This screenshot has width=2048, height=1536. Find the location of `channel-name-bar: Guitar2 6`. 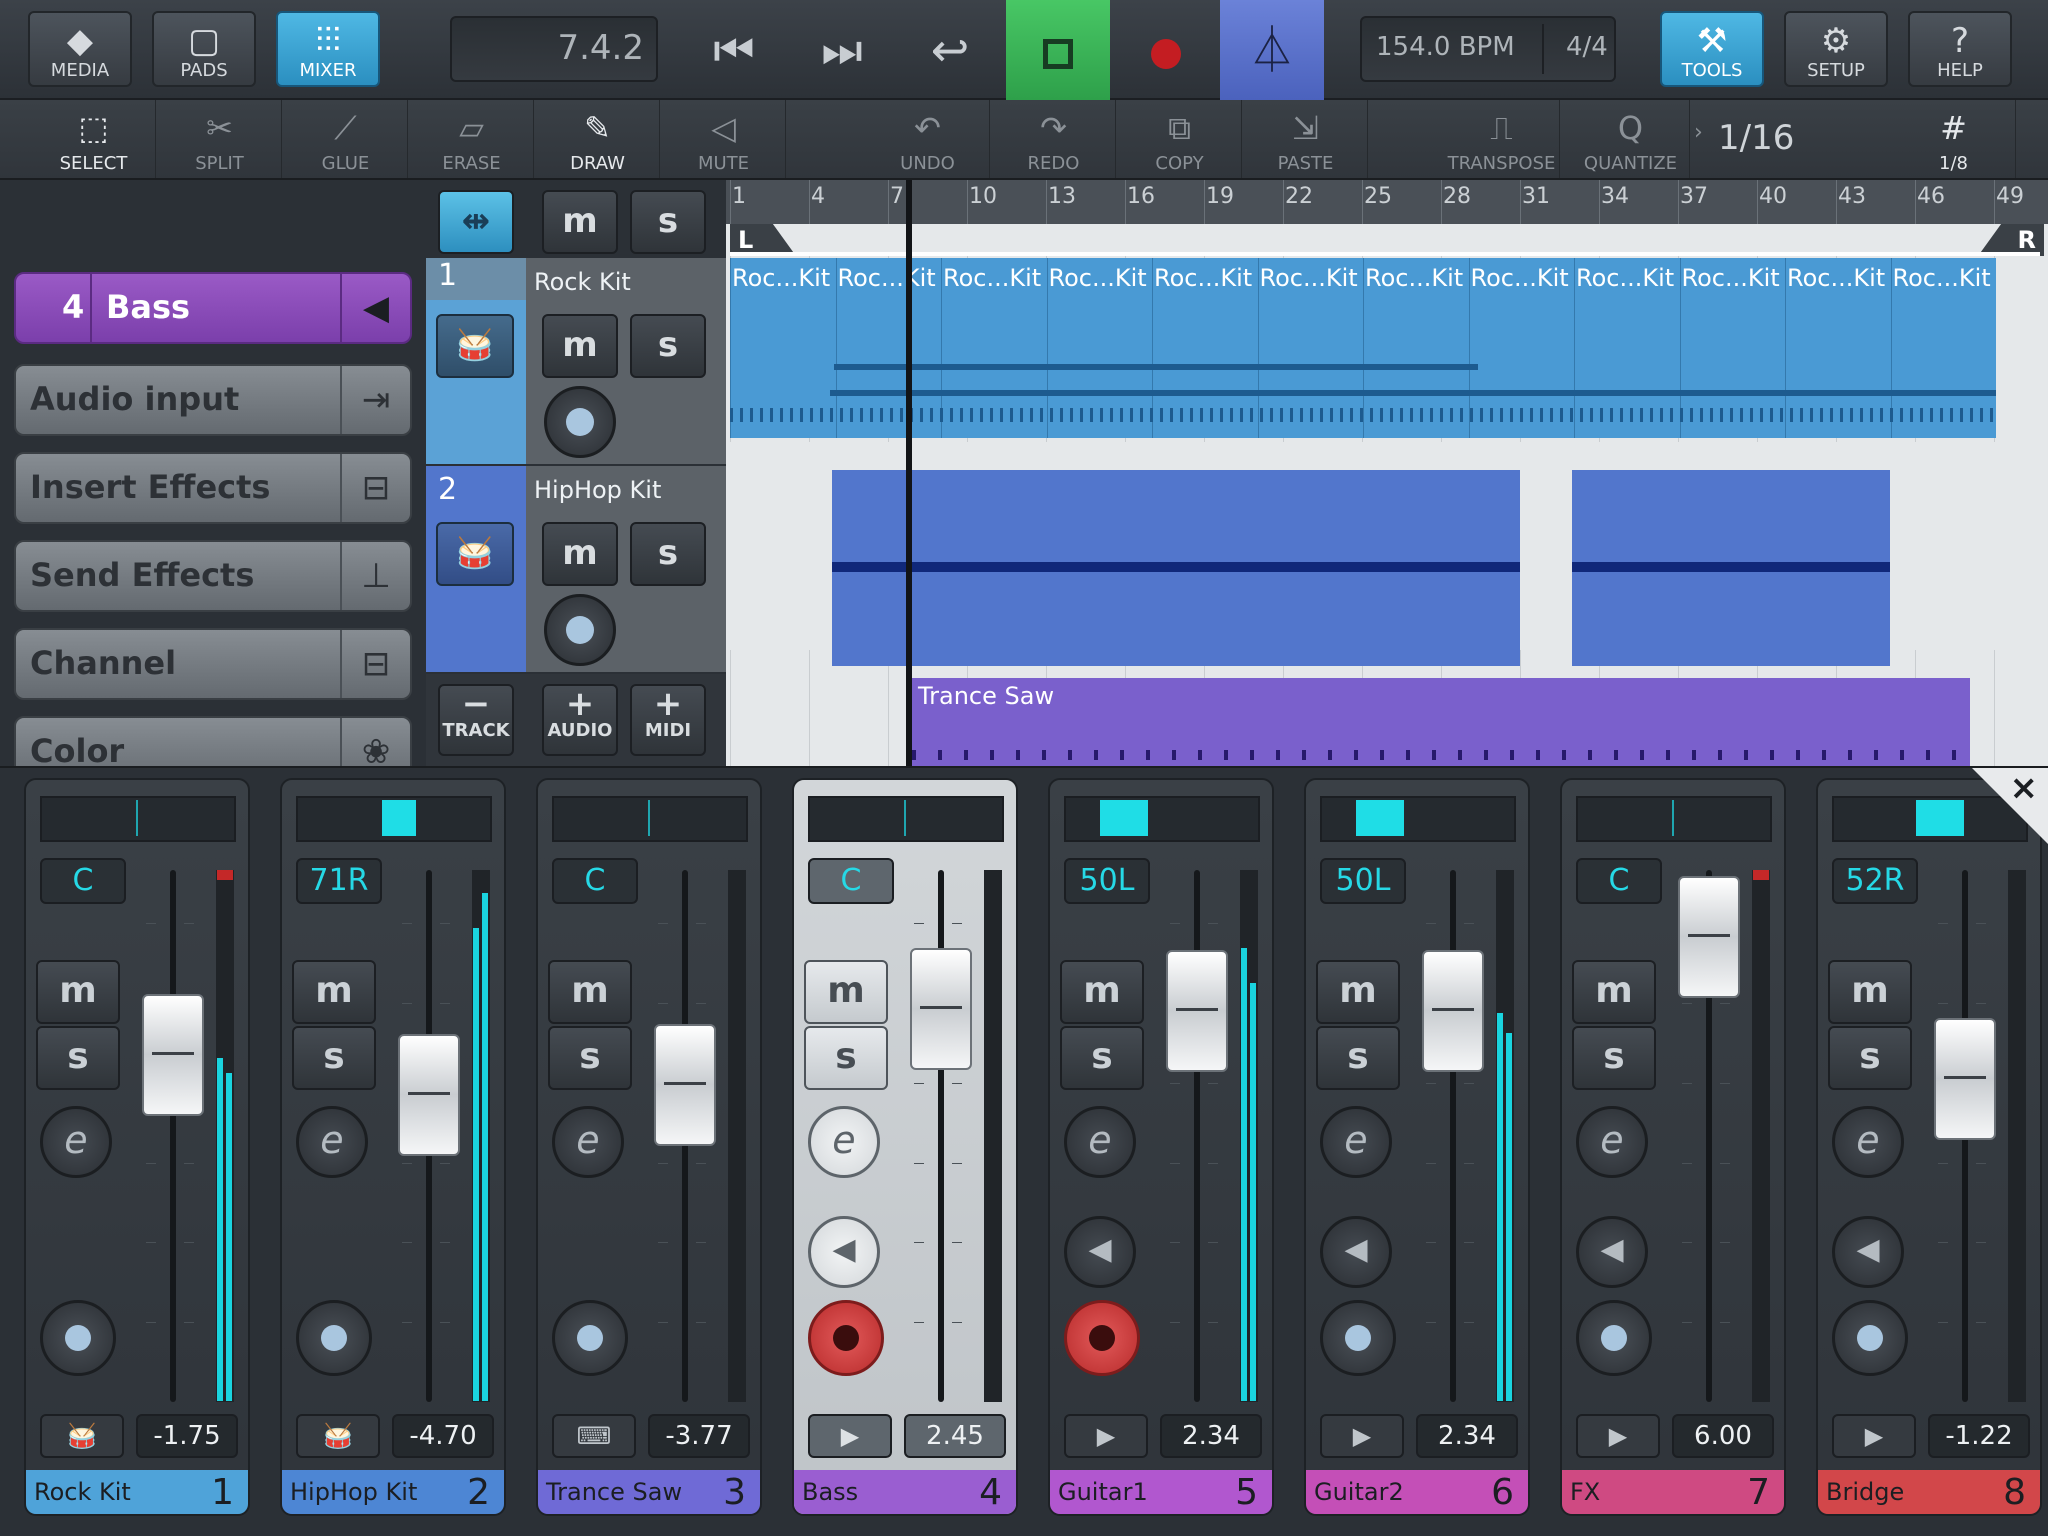

channel-name-bar: Guitar2 6 is located at coordinates (1417, 1492).